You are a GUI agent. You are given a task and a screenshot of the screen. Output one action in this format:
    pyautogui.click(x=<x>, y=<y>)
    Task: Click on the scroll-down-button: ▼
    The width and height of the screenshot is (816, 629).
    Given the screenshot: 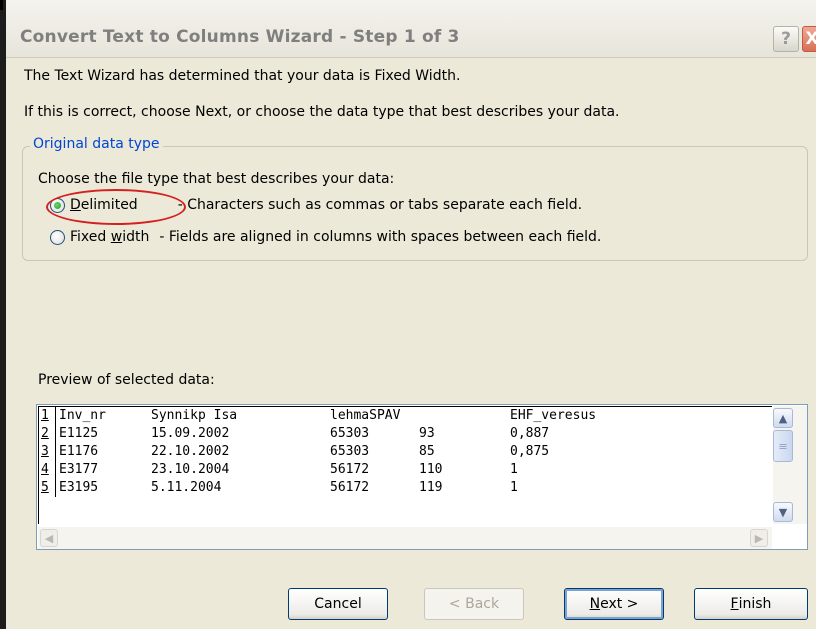 What is the action you would take?
    pyautogui.click(x=783, y=512)
    